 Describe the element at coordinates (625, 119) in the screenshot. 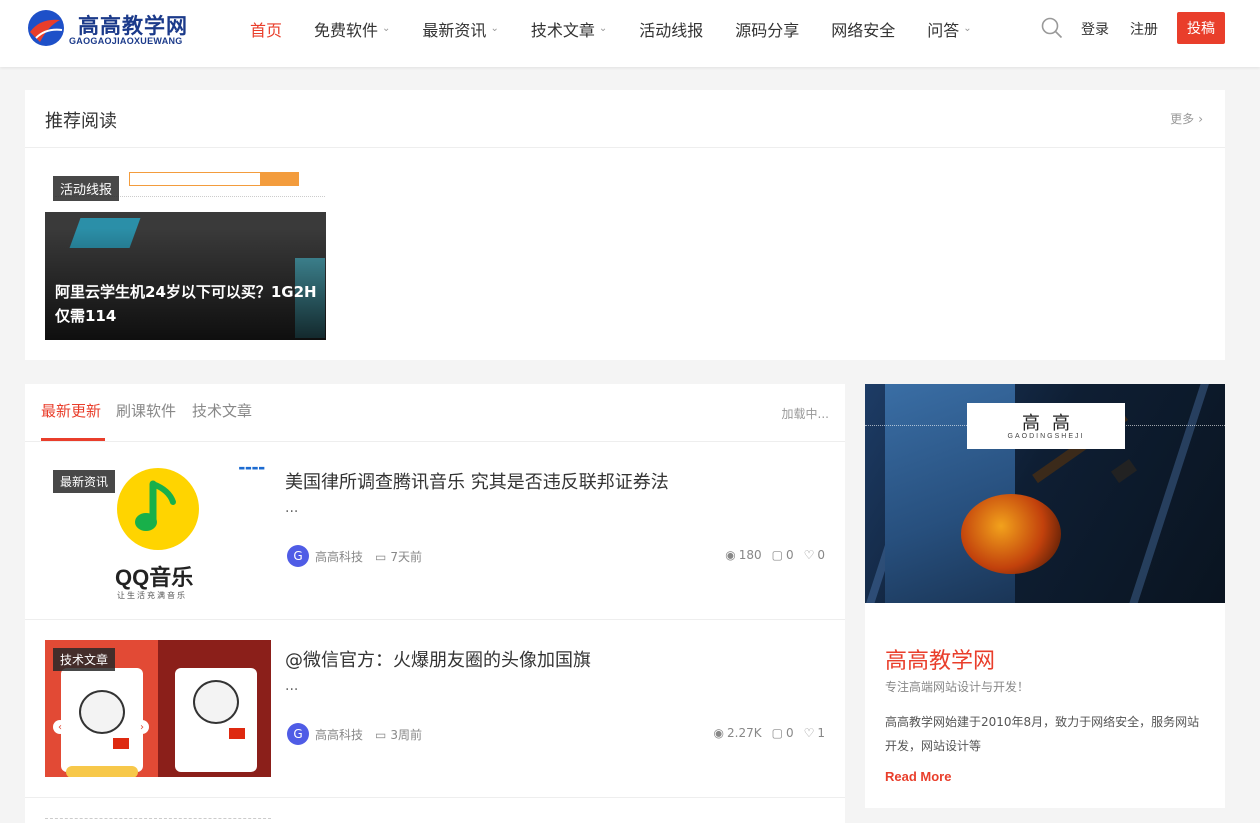

I see `section-header: 推荐阅读 更多 ›` at that location.